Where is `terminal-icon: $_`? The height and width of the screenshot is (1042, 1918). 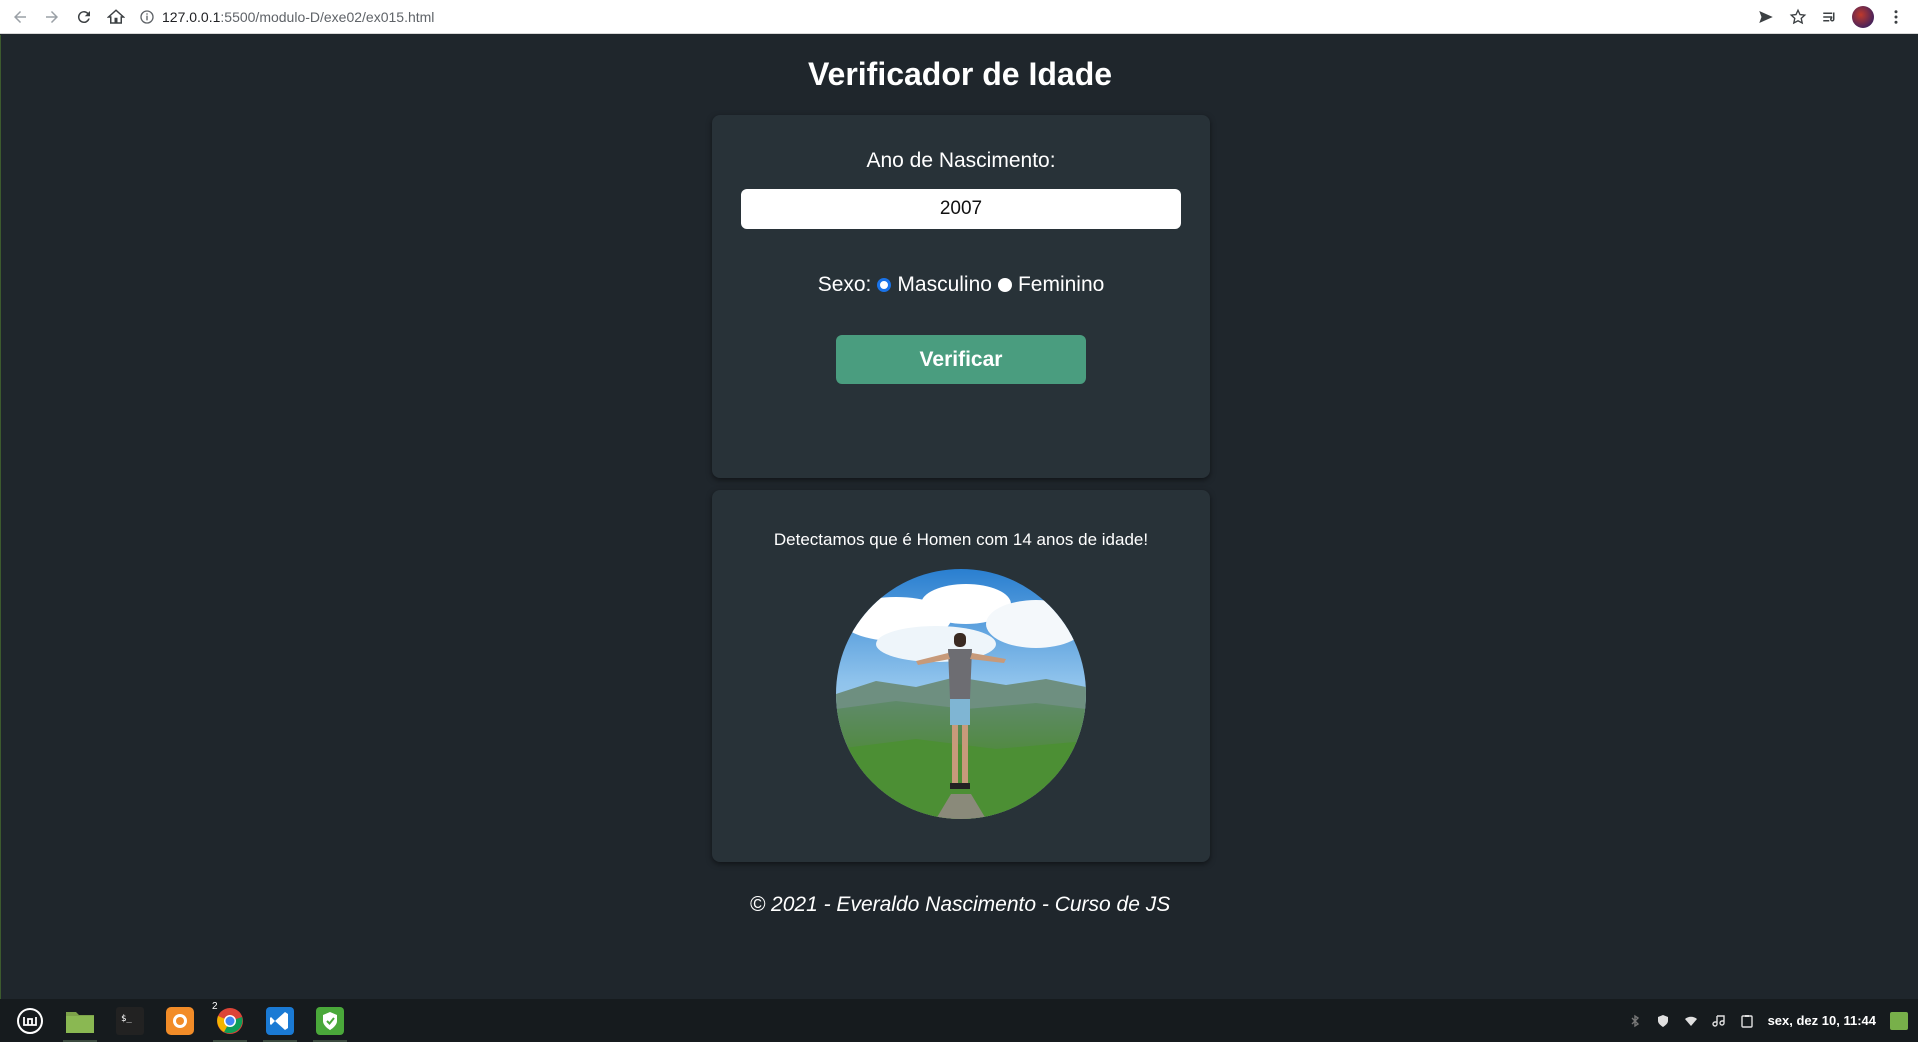 terminal-icon: $_ is located at coordinates (130, 1020).